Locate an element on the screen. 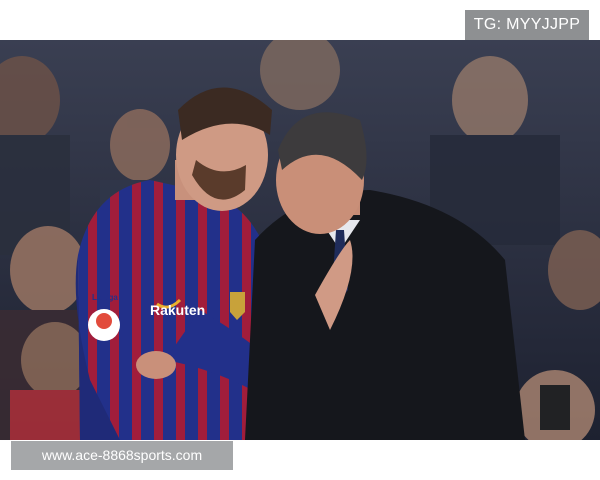  telegram-tag: TG: MYYJJPP is located at coordinates (527, 25).